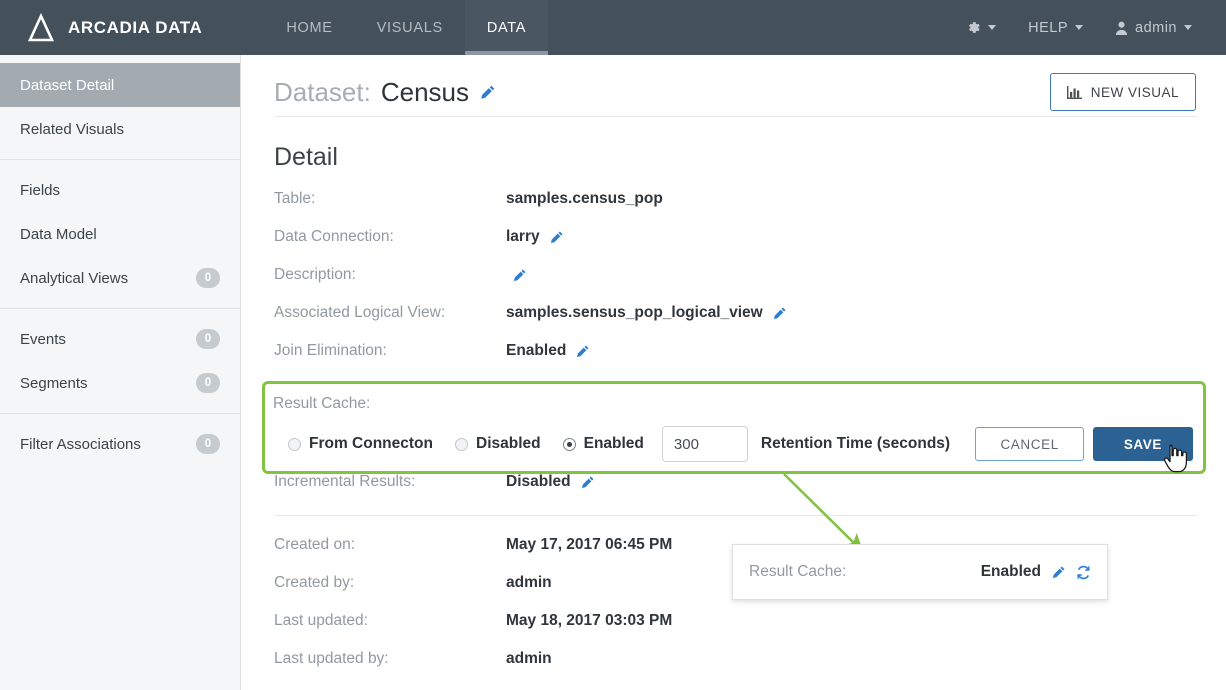  What do you see at coordinates (314, 582) in the screenshot?
I see `meta-row-label: Created by:` at bounding box center [314, 582].